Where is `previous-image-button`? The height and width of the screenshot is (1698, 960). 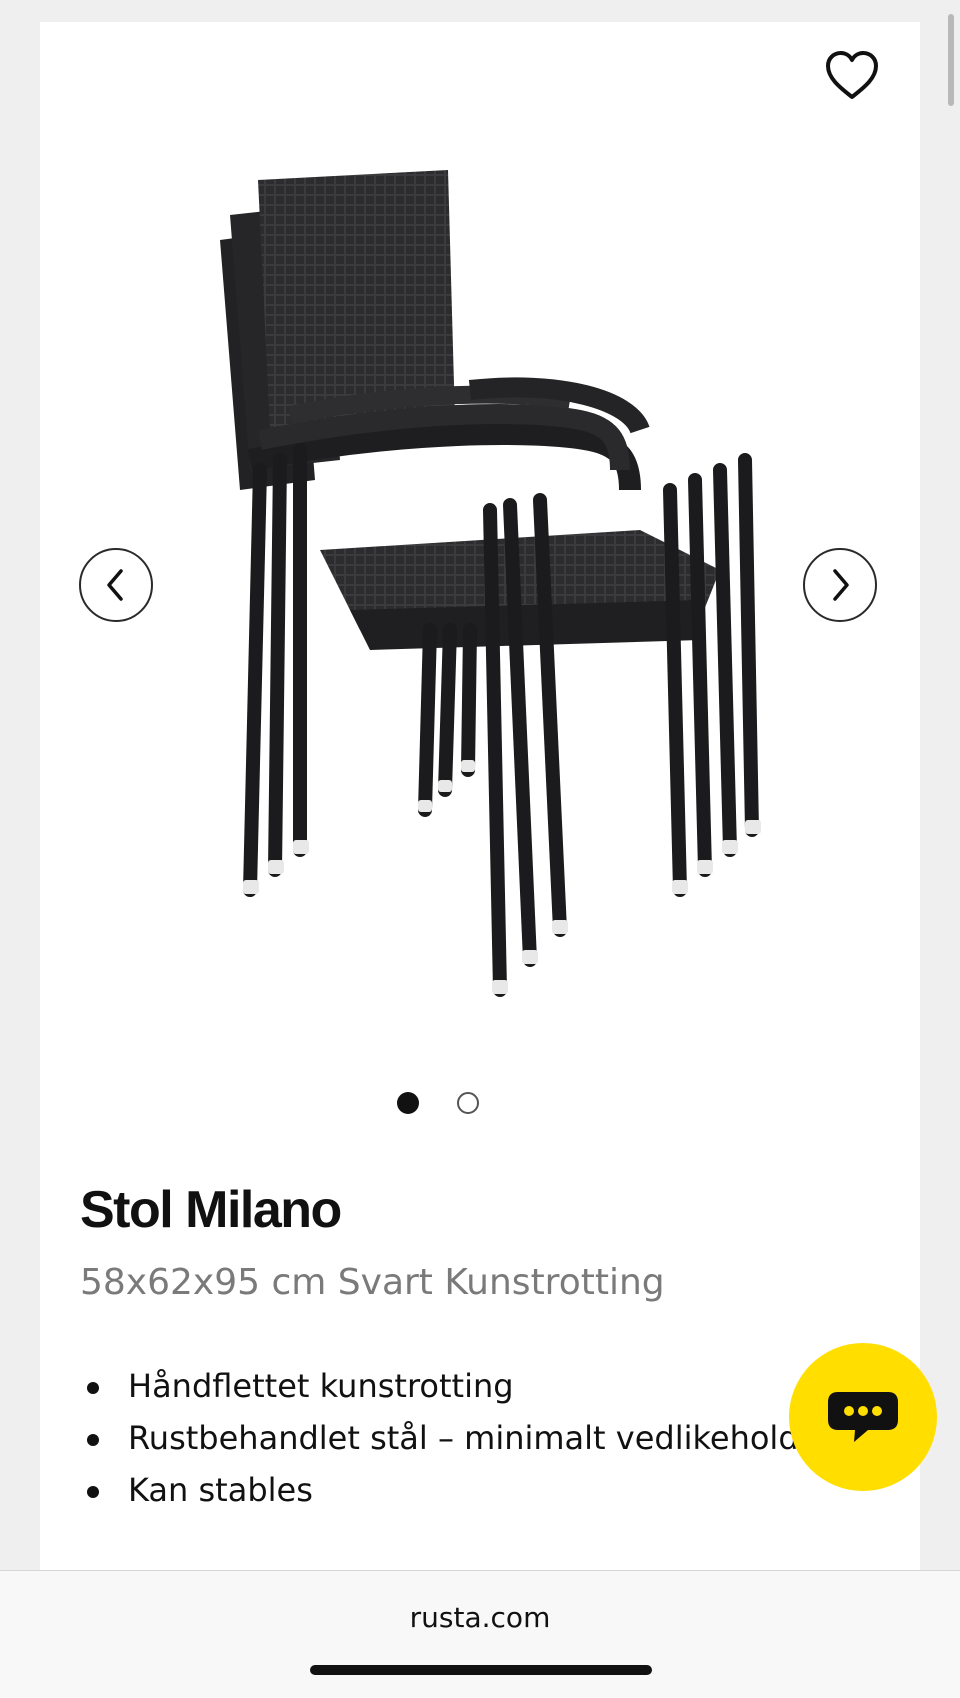 previous-image-button is located at coordinates (116, 585).